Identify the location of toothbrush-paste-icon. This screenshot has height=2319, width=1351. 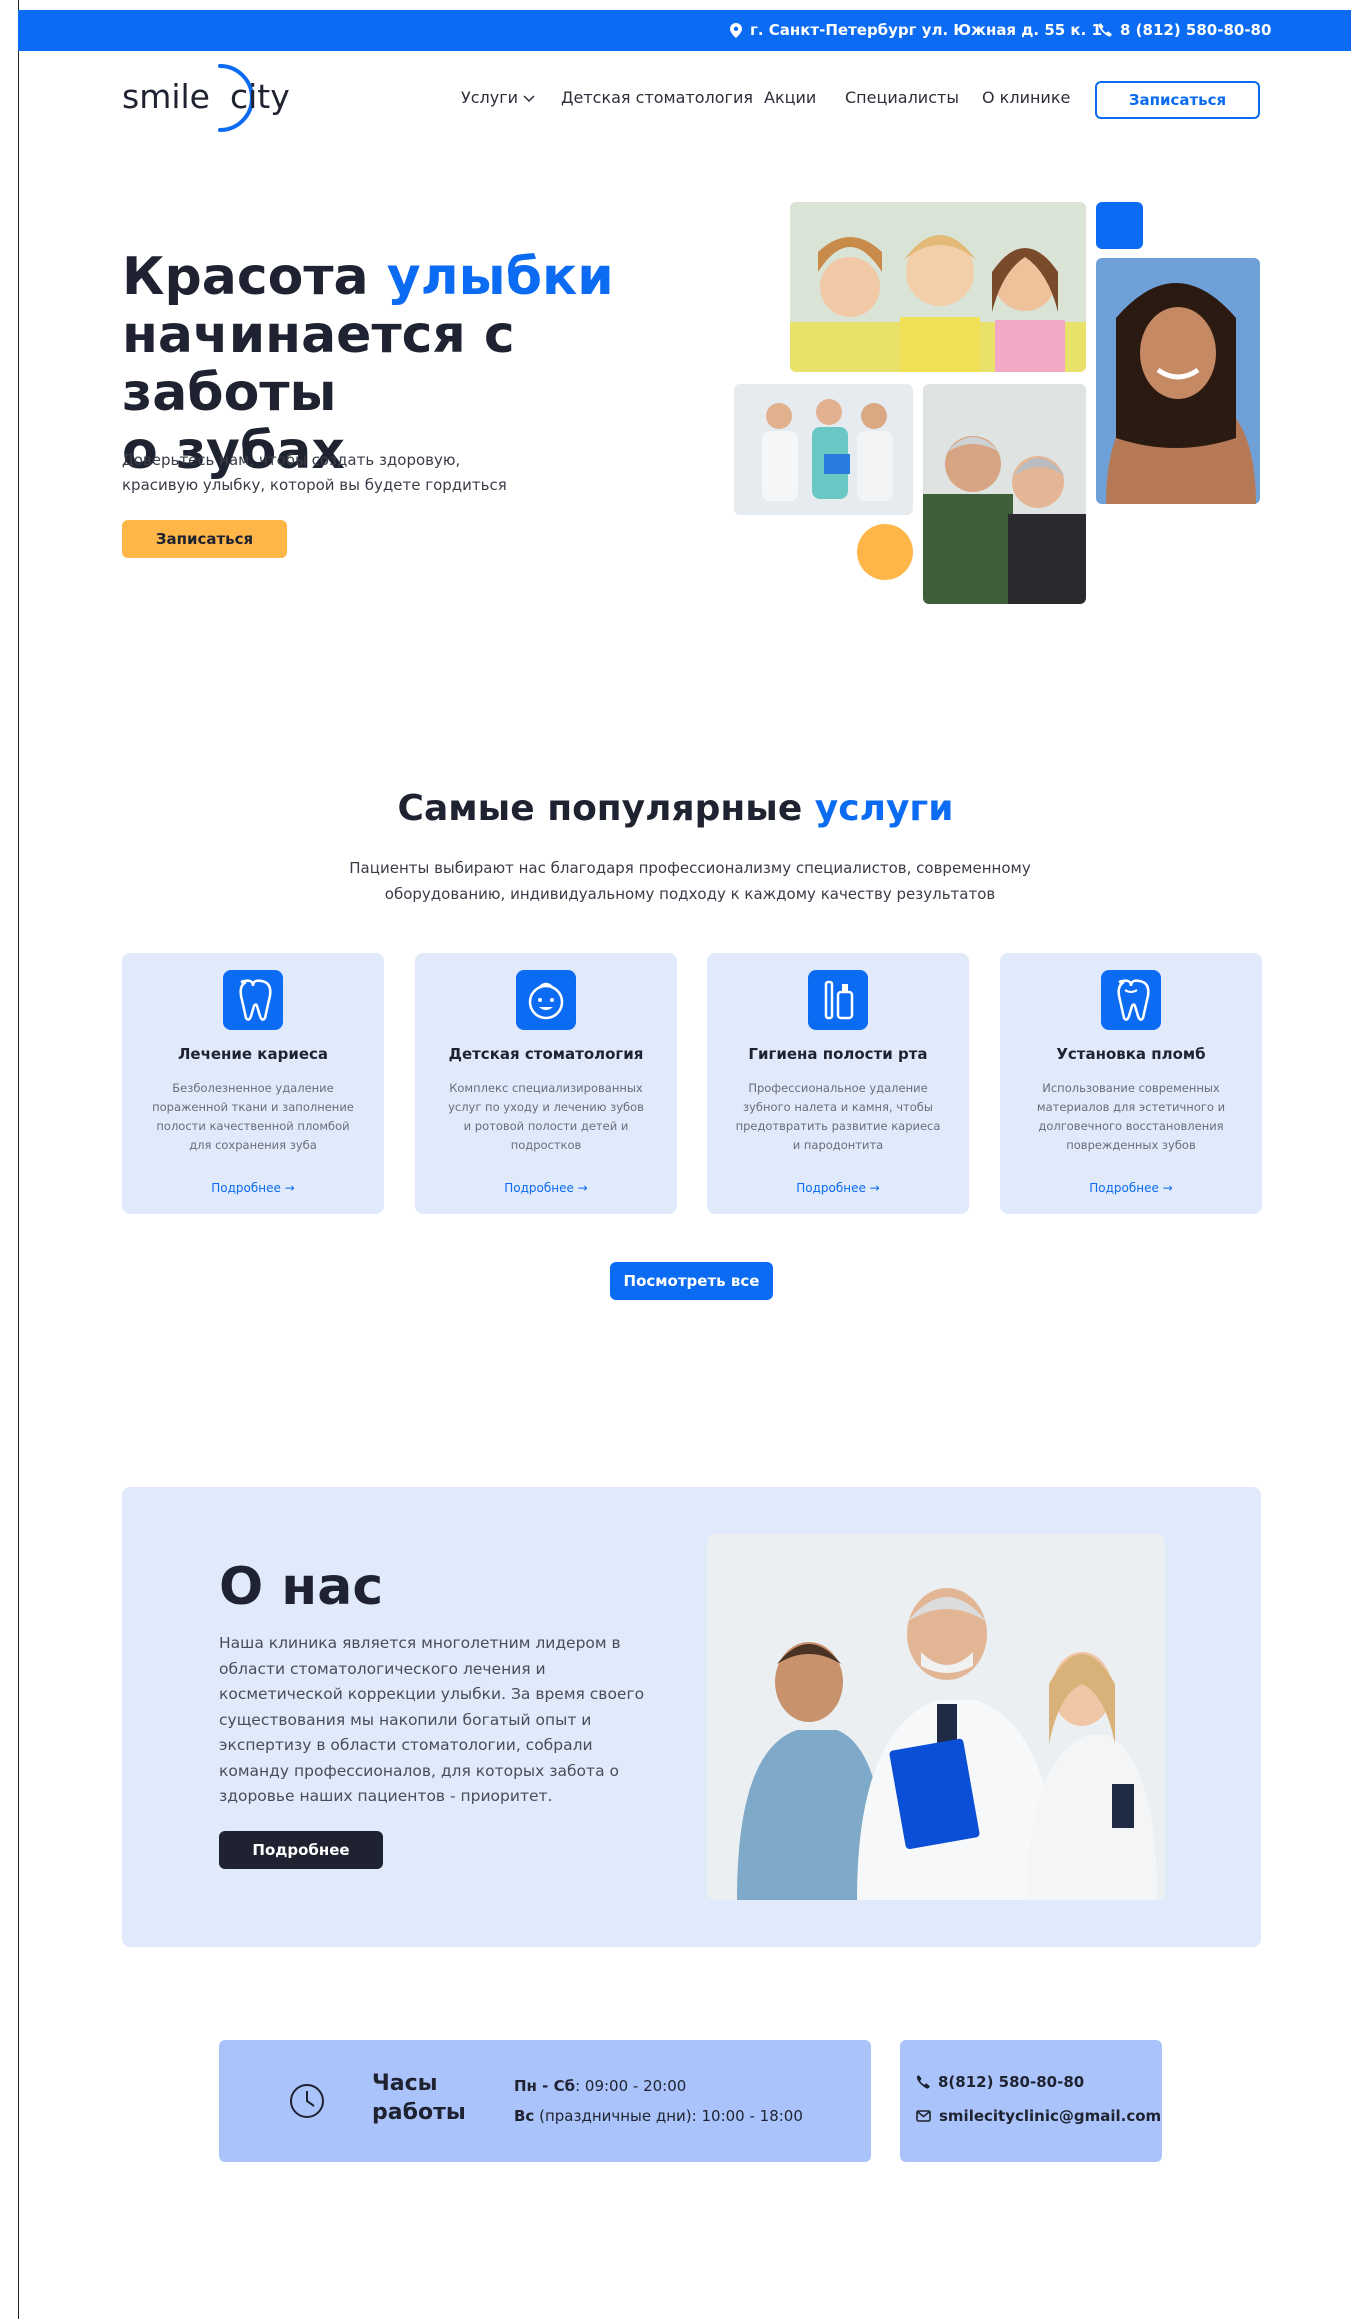
(838, 1000).